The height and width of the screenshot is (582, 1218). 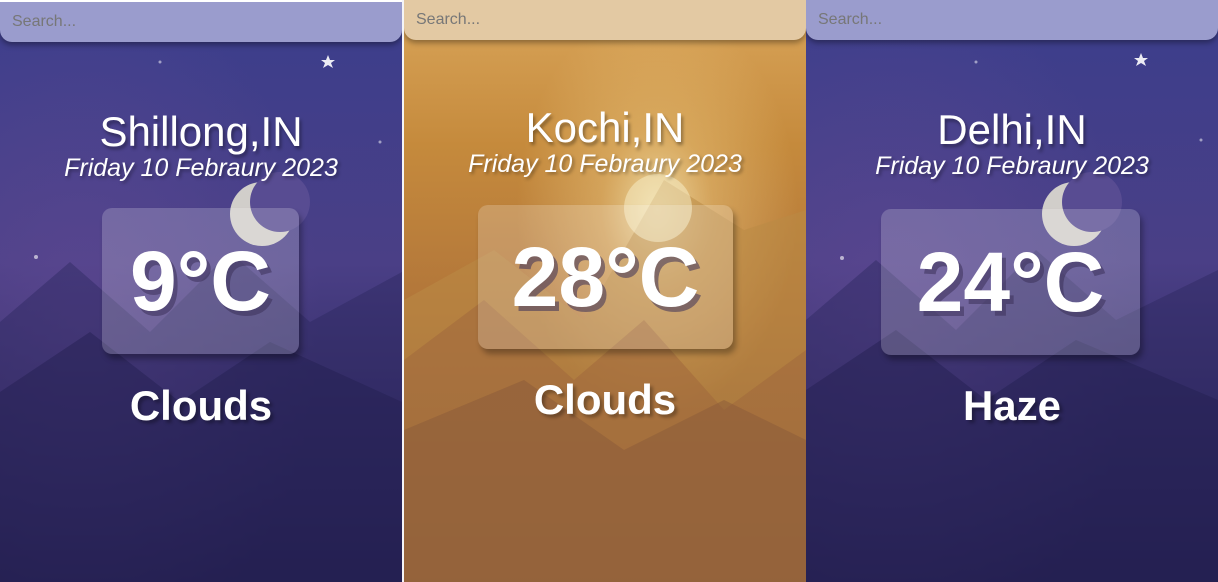 I want to click on temperature-value: 9°C, so click(x=200, y=280).